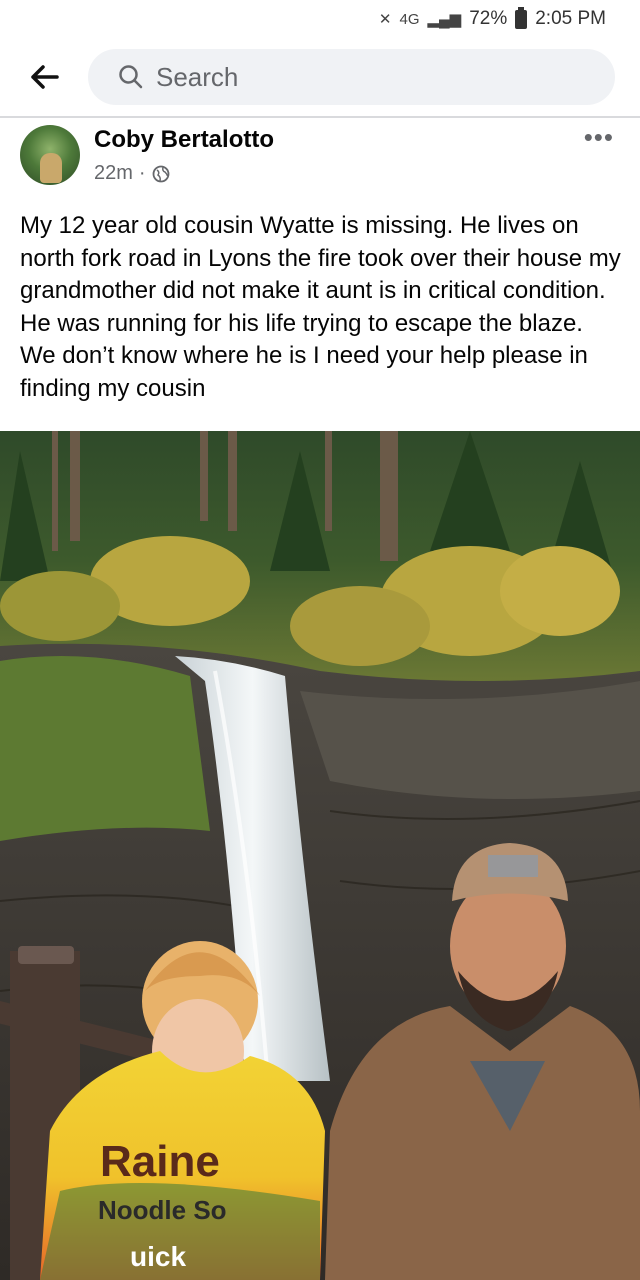  I want to click on battery-icon, so click(521, 17).